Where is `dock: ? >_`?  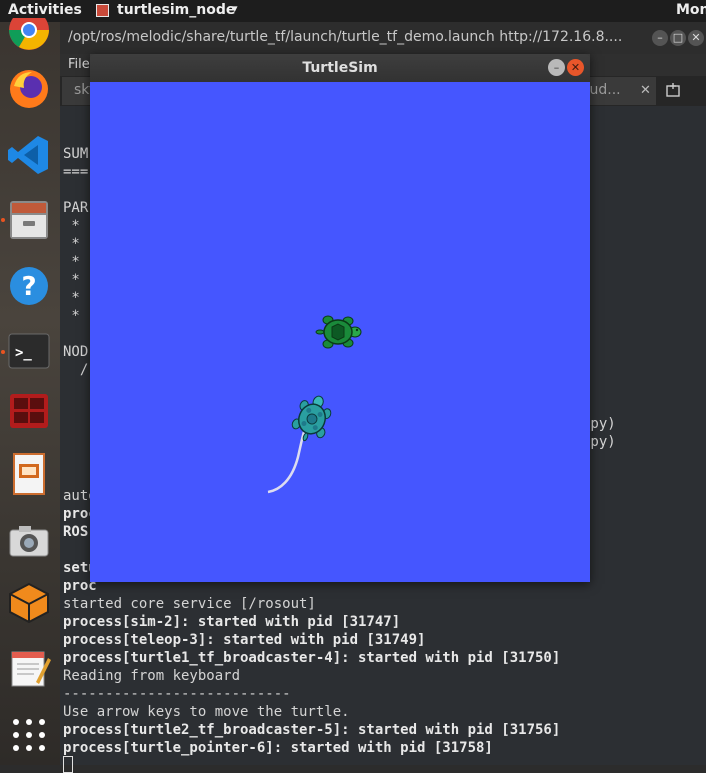
dock: ? >_ is located at coordinates (30, 387).